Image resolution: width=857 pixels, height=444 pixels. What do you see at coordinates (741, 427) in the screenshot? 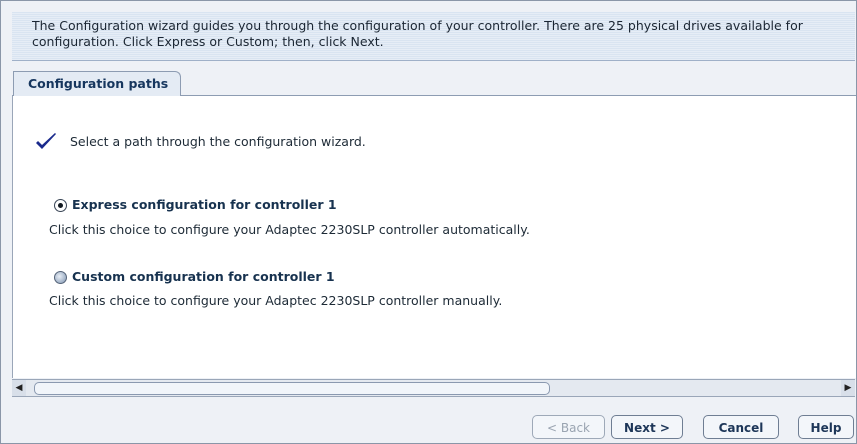
I see `cancel-button: Cancel` at bounding box center [741, 427].